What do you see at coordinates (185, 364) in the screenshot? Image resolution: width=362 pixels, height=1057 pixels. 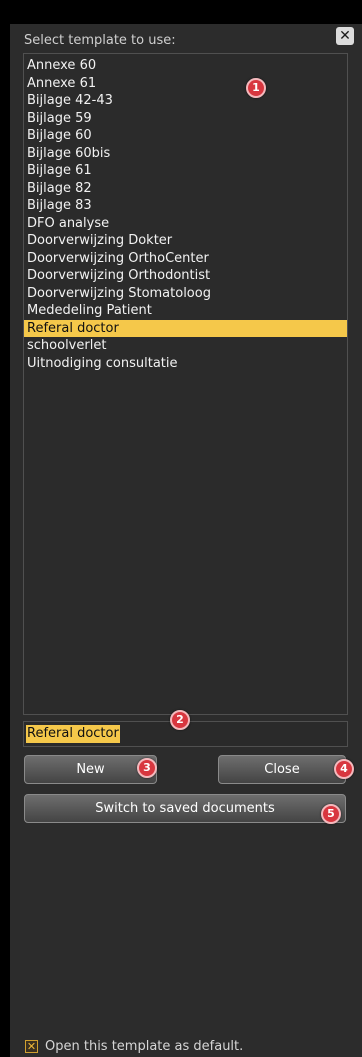 I see `template-list-item: Uitnodiging consultatie` at bounding box center [185, 364].